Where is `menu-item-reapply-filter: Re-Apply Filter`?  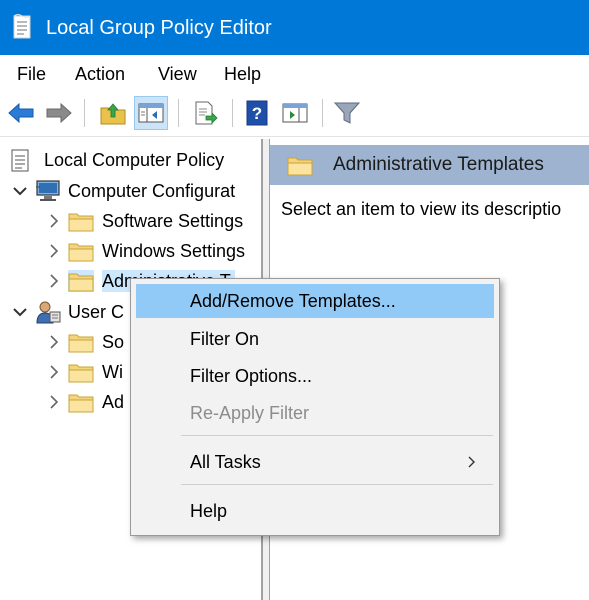 menu-item-reapply-filter: Re-Apply Filter is located at coordinates (250, 412).